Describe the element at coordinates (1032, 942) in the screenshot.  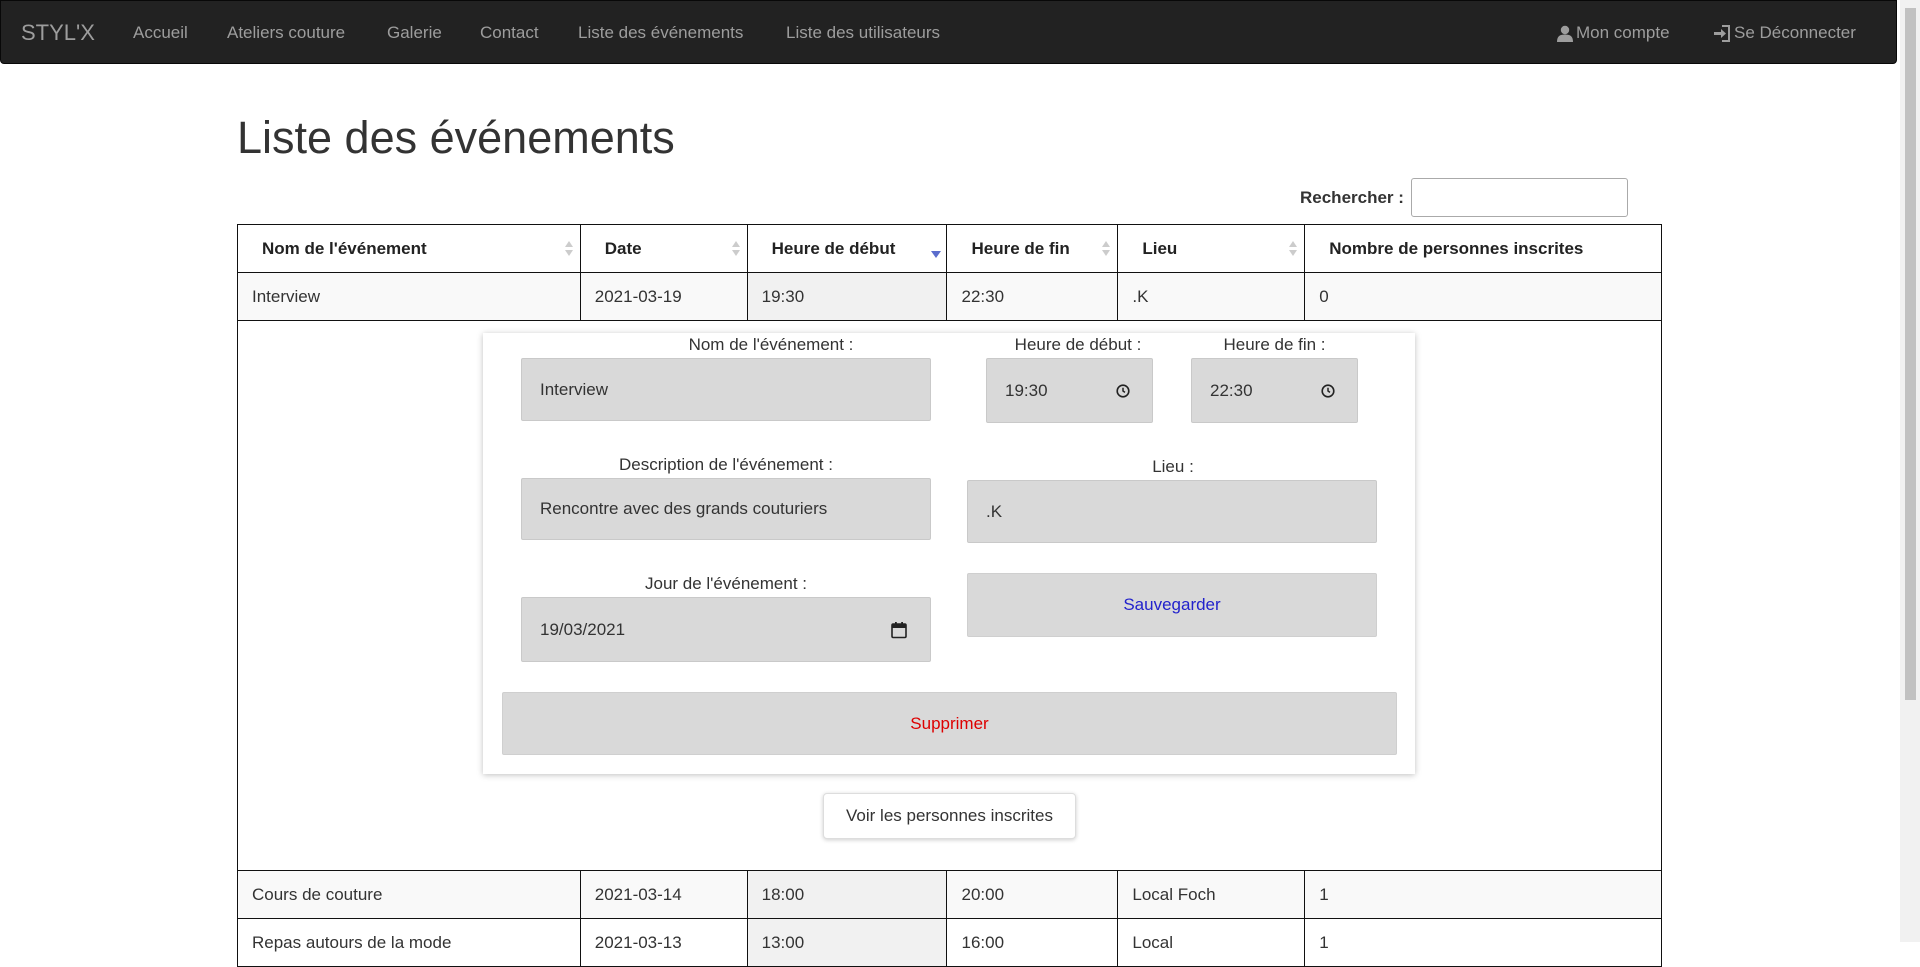
I see `cell-end-time: 16:00` at that location.